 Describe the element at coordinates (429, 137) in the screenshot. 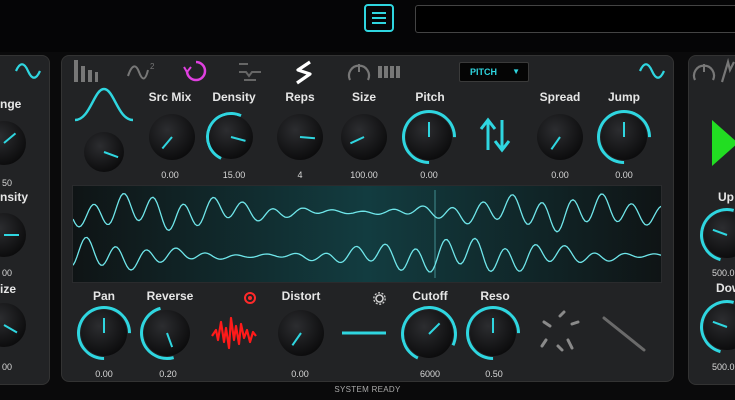

I see `pitch-knob` at that location.